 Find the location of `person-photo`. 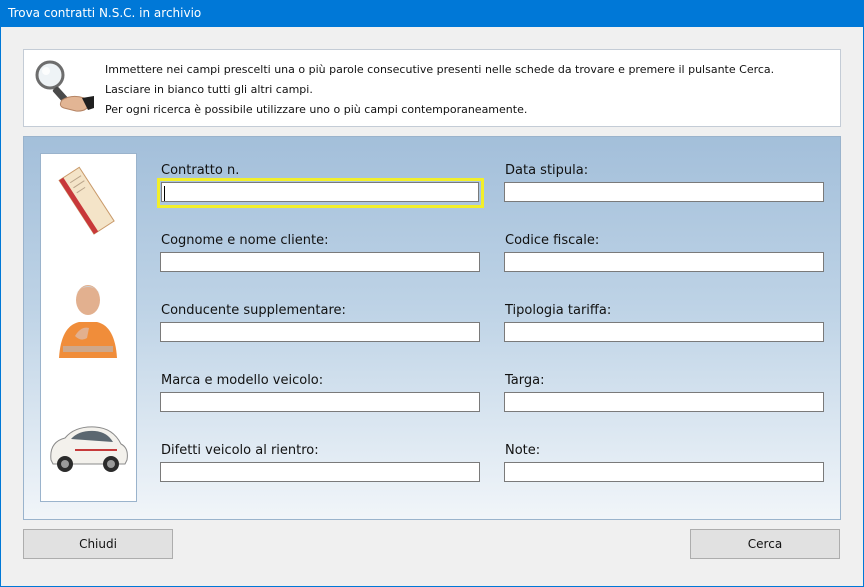

person-photo is located at coordinates (88, 321).